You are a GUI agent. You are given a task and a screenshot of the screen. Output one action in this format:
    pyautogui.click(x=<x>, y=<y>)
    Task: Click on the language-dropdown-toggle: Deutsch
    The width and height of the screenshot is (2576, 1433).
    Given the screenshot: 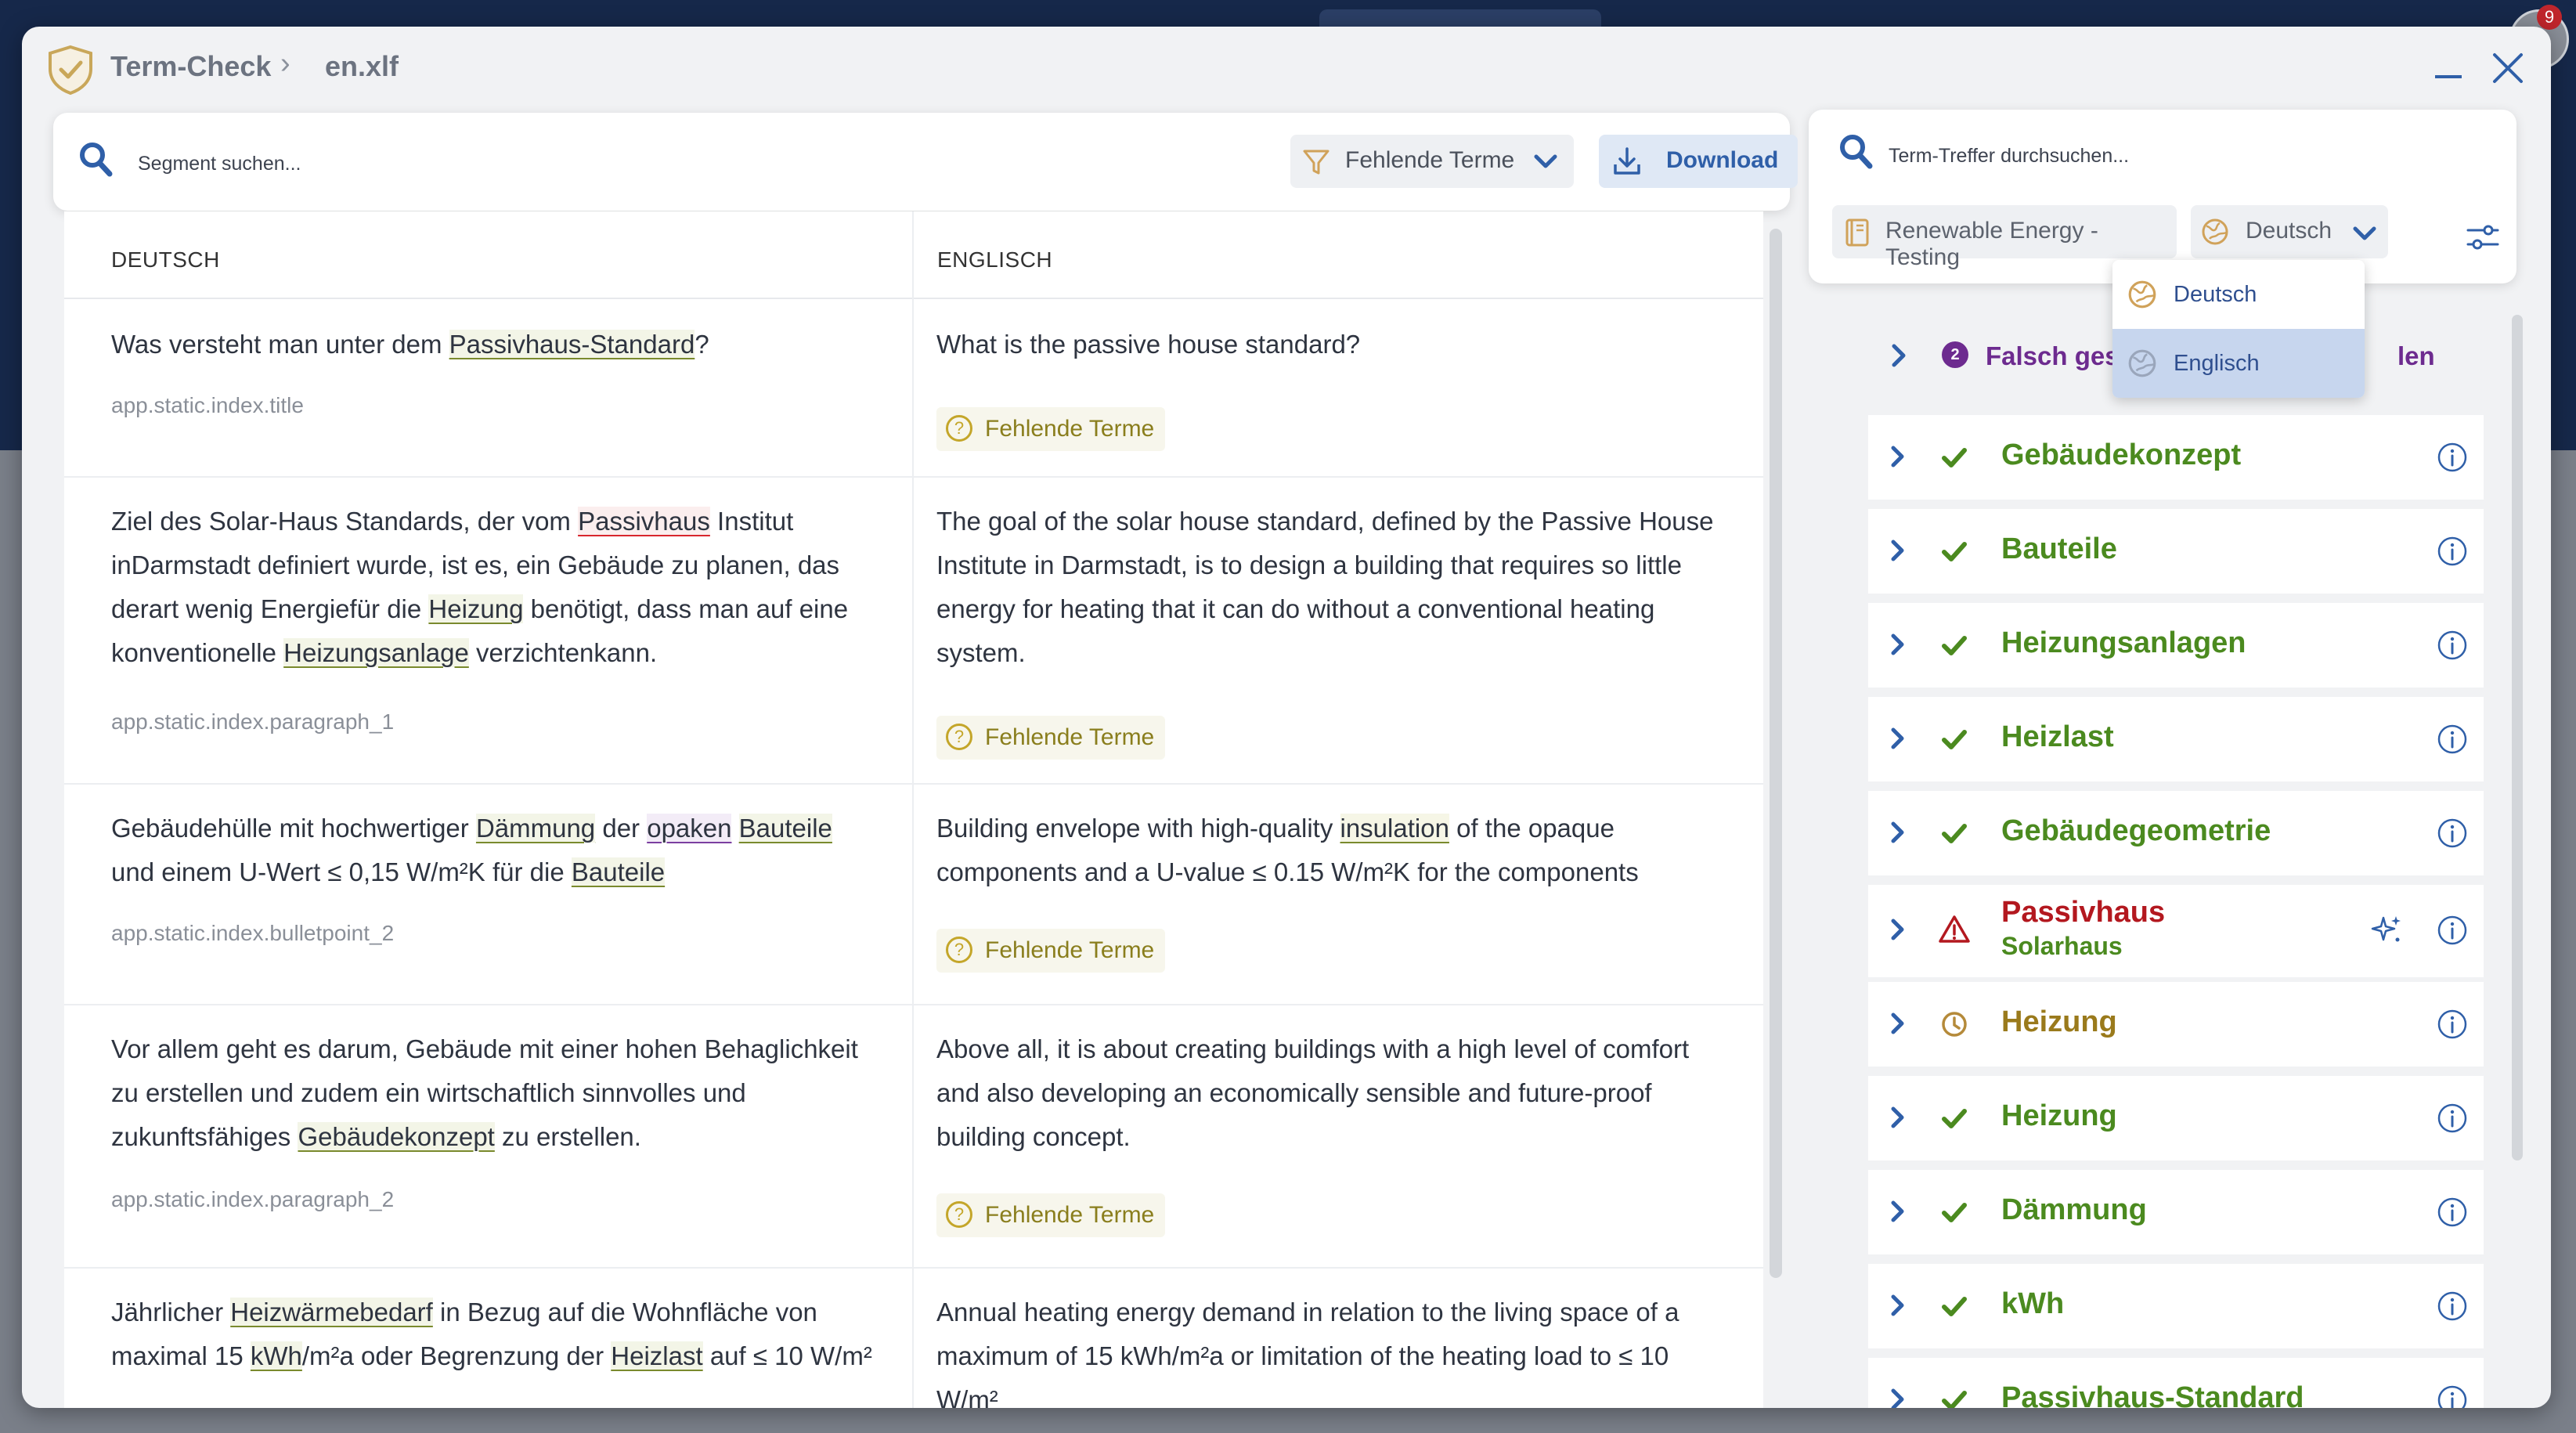 What is the action you would take?
    pyautogui.click(x=2289, y=231)
    